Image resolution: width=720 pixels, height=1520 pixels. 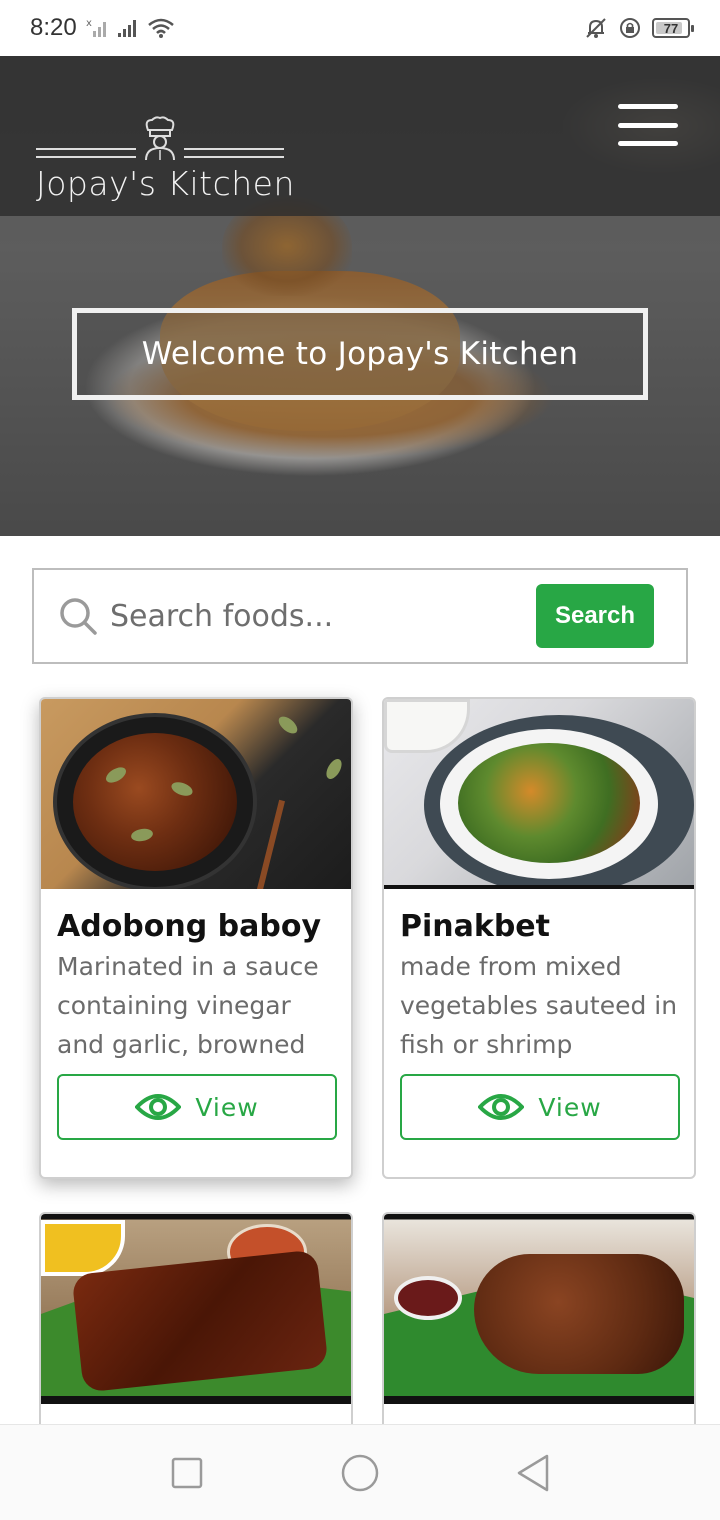 I want to click on welcome-banner: Welcome to Jopay's Kitchen, so click(x=360, y=354).